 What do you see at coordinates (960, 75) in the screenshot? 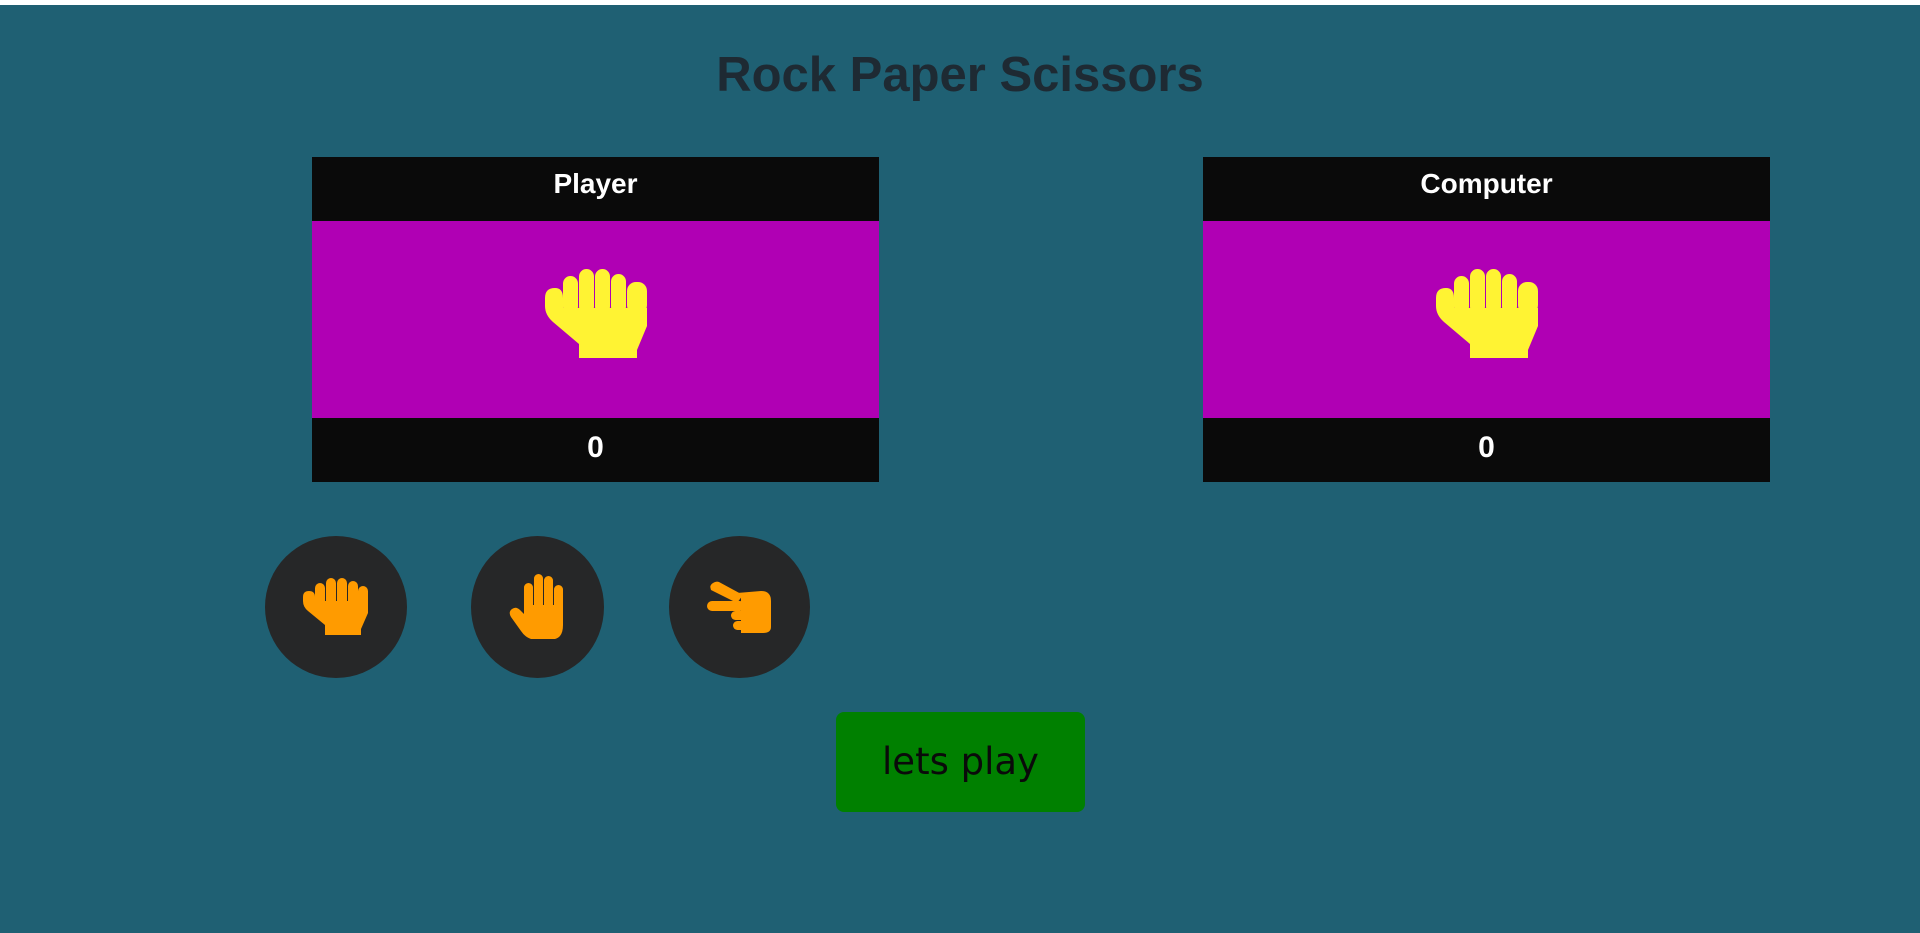
I see `page-title: Rock Paper Scissors` at bounding box center [960, 75].